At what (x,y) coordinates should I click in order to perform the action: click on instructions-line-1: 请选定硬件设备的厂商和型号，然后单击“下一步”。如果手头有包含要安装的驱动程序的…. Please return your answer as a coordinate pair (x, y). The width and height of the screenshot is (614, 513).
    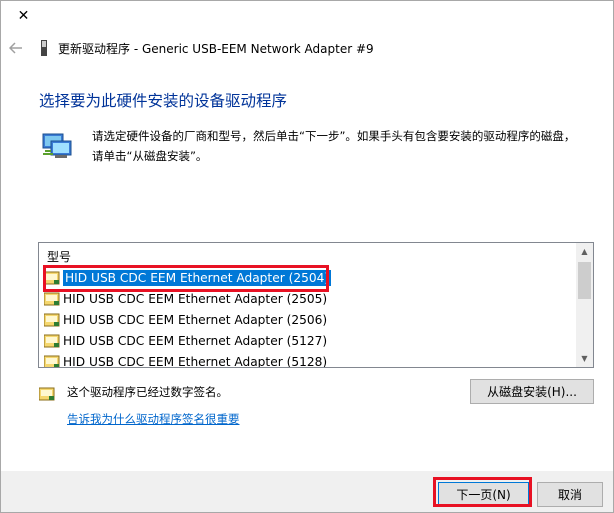
    Looking at the image, I should click on (334, 136).